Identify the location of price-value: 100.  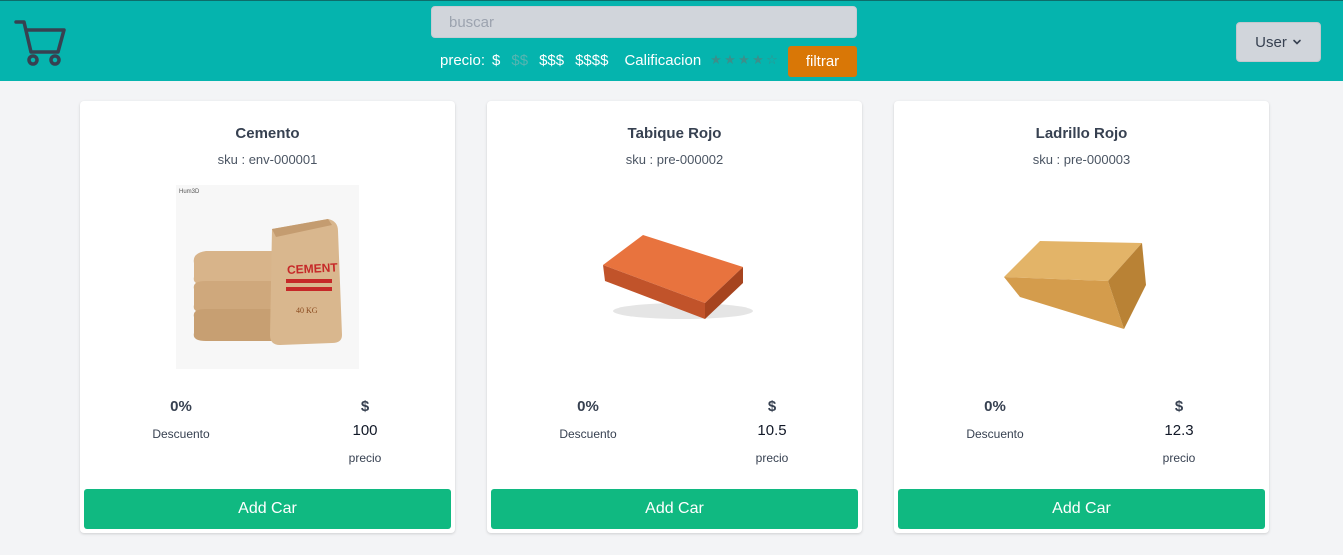
(365, 430).